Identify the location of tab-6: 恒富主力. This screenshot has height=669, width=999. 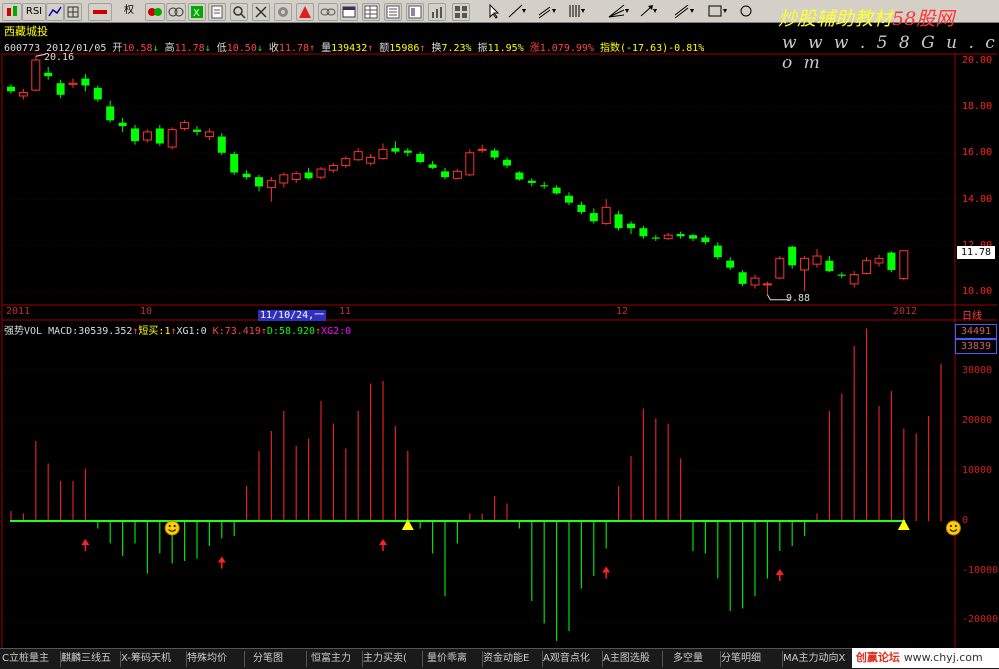
(334, 659).